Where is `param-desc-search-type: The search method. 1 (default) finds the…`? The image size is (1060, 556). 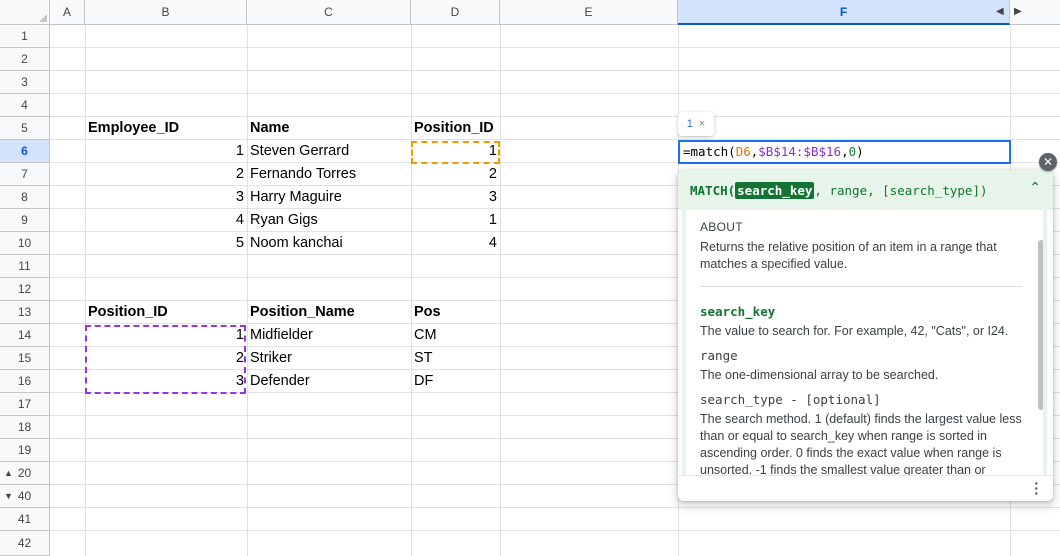
param-desc-search-type: The search method. 1 (default) finds the… is located at coordinates (861, 443).